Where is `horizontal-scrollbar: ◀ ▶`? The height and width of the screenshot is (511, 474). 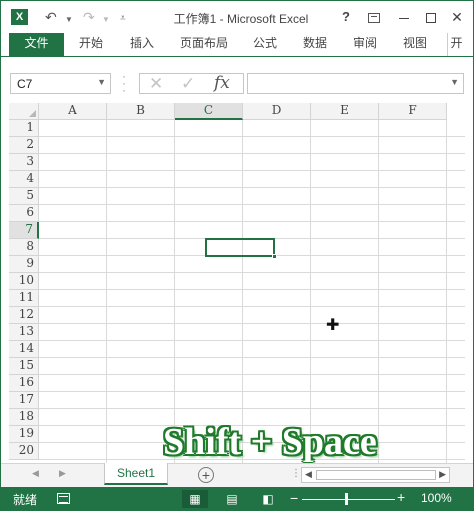
horizontal-scrollbar: ◀ ▶ is located at coordinates (375, 475).